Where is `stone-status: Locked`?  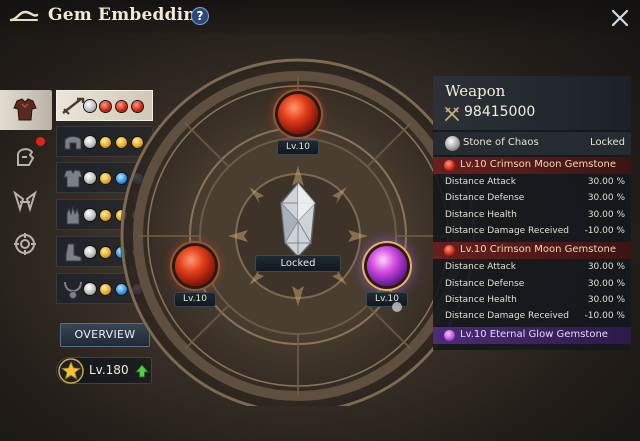 stone-status: Locked is located at coordinates (607, 142).